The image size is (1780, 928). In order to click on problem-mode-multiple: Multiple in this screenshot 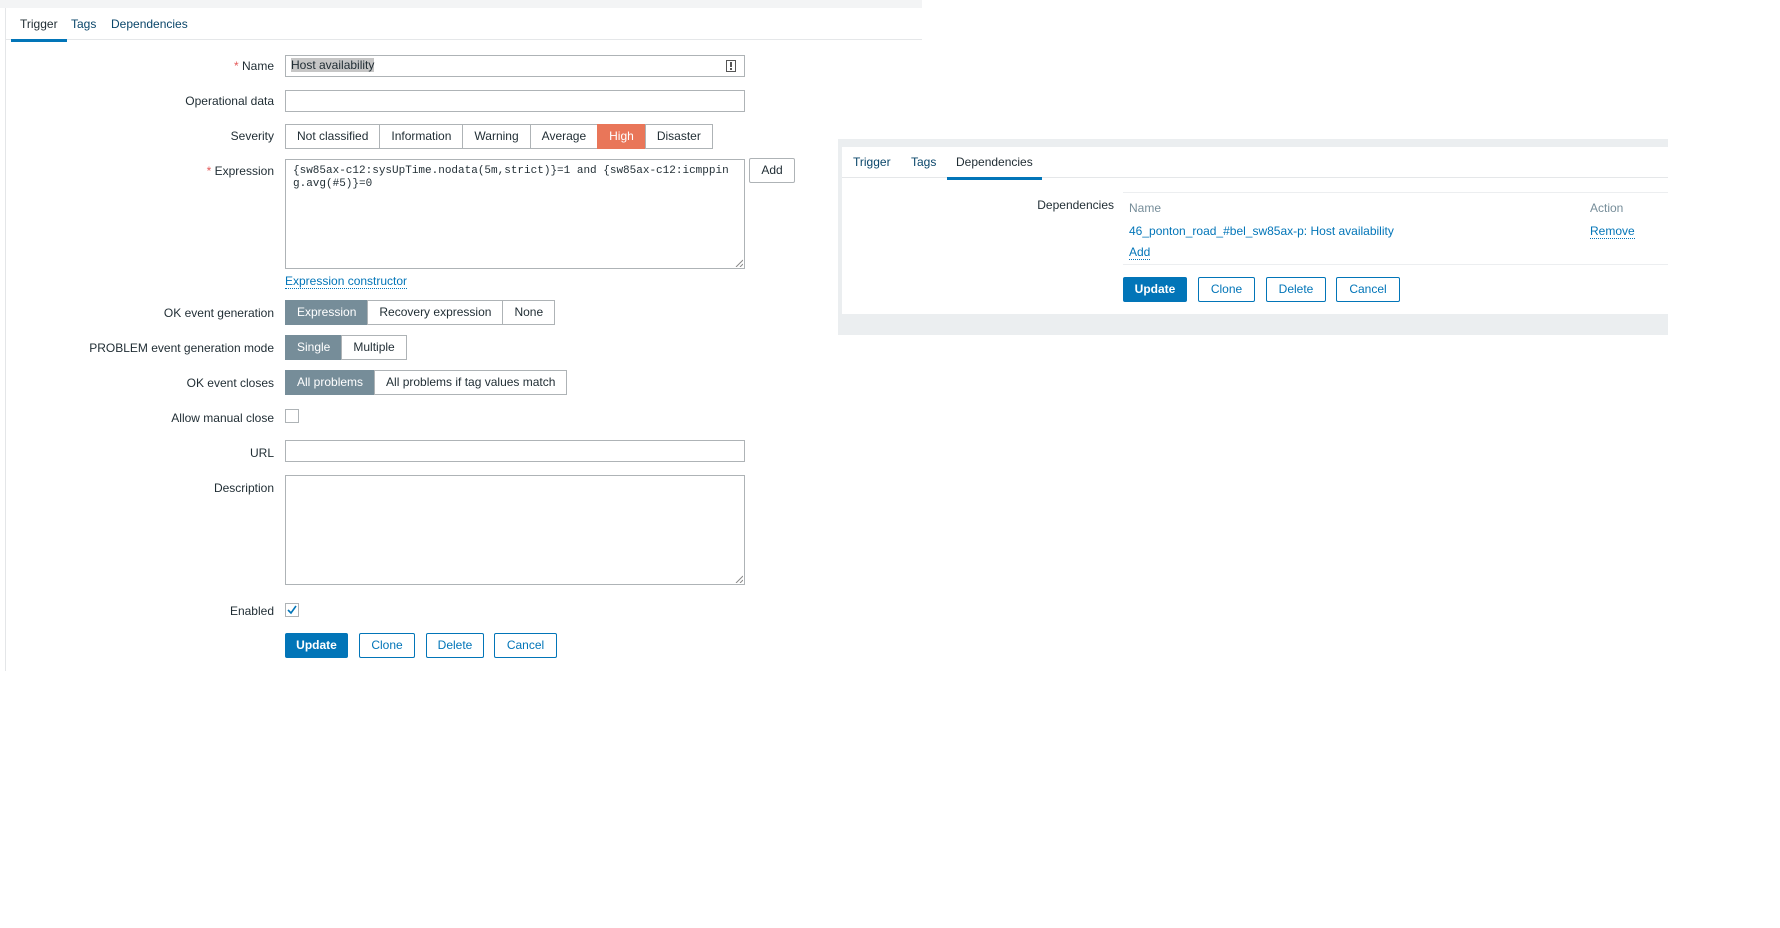, I will do `click(374, 347)`.